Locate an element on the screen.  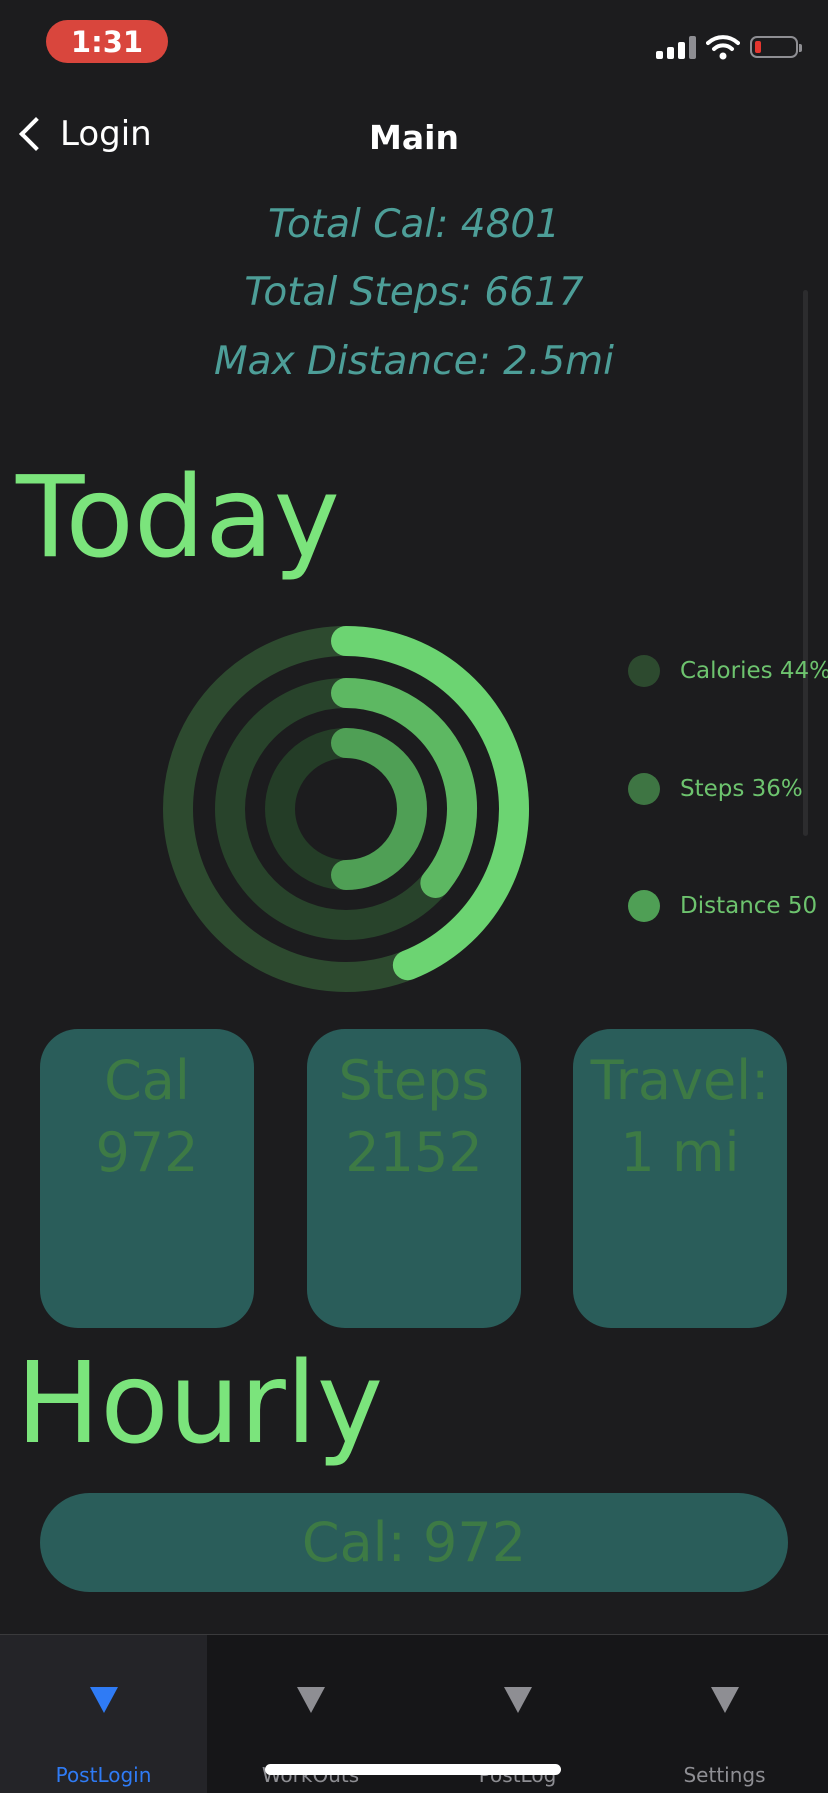
activity-rings is located at coordinates (346, 809).